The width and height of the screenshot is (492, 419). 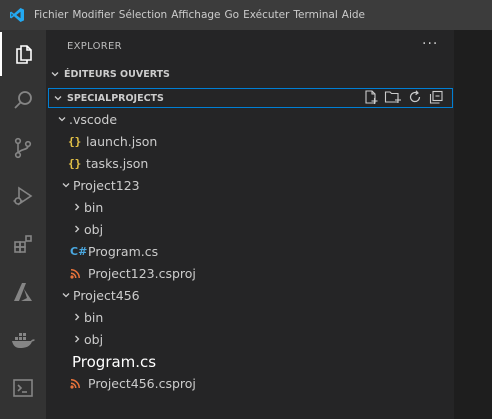 What do you see at coordinates (23, 388) in the screenshot?
I see `terminal-icon` at bounding box center [23, 388].